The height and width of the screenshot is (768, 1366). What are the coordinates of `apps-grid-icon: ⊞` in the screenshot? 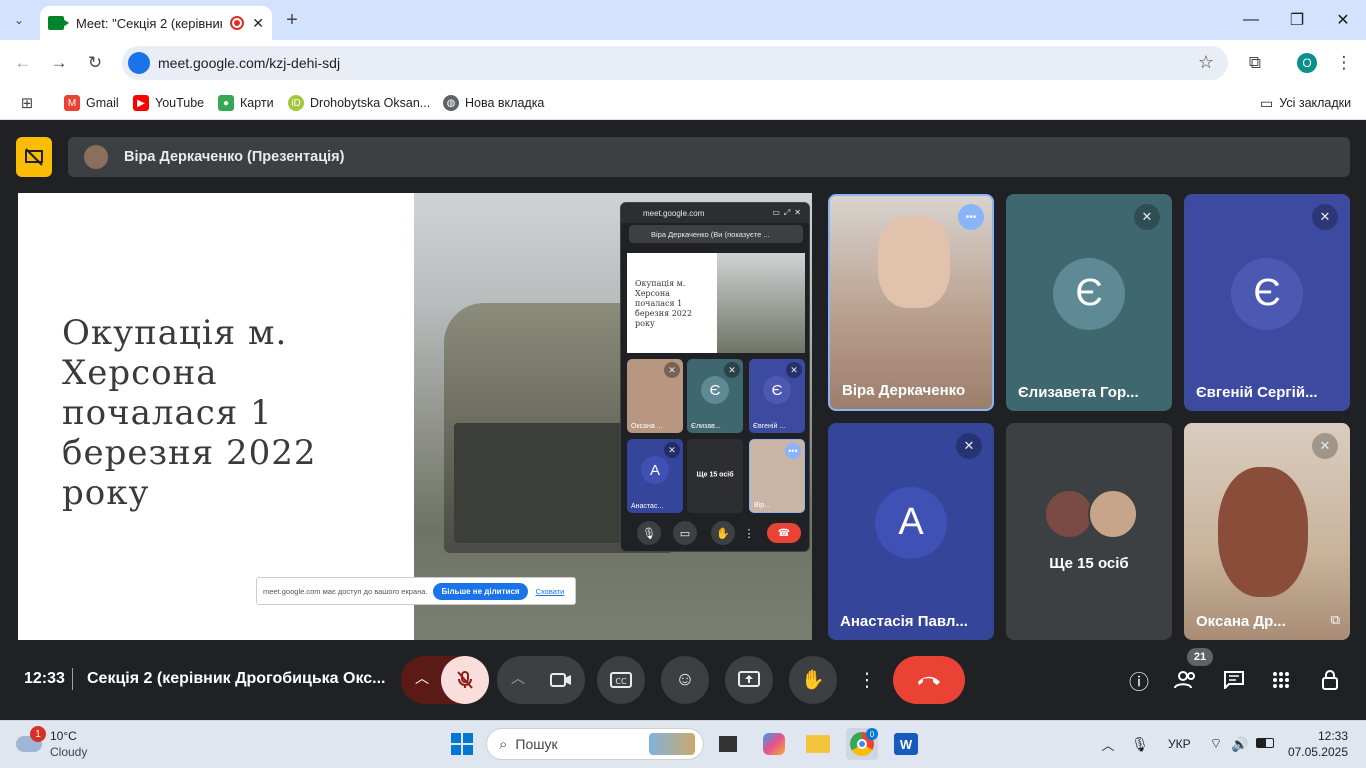 It's located at (27, 103).